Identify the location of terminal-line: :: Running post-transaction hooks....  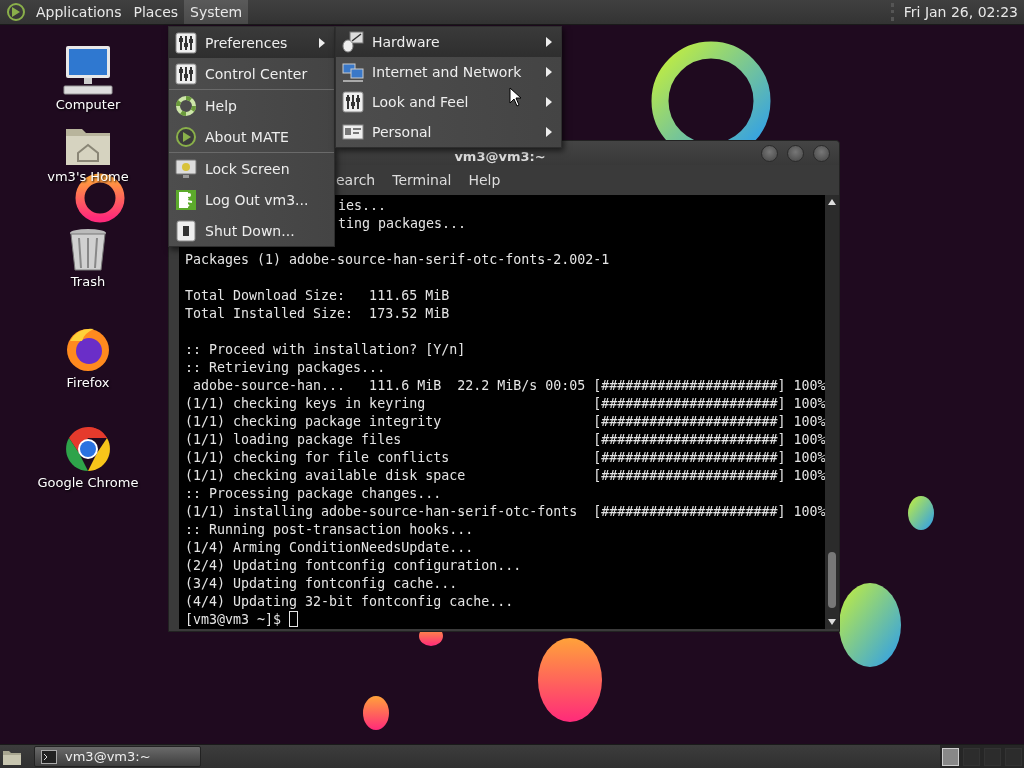
(329, 529).